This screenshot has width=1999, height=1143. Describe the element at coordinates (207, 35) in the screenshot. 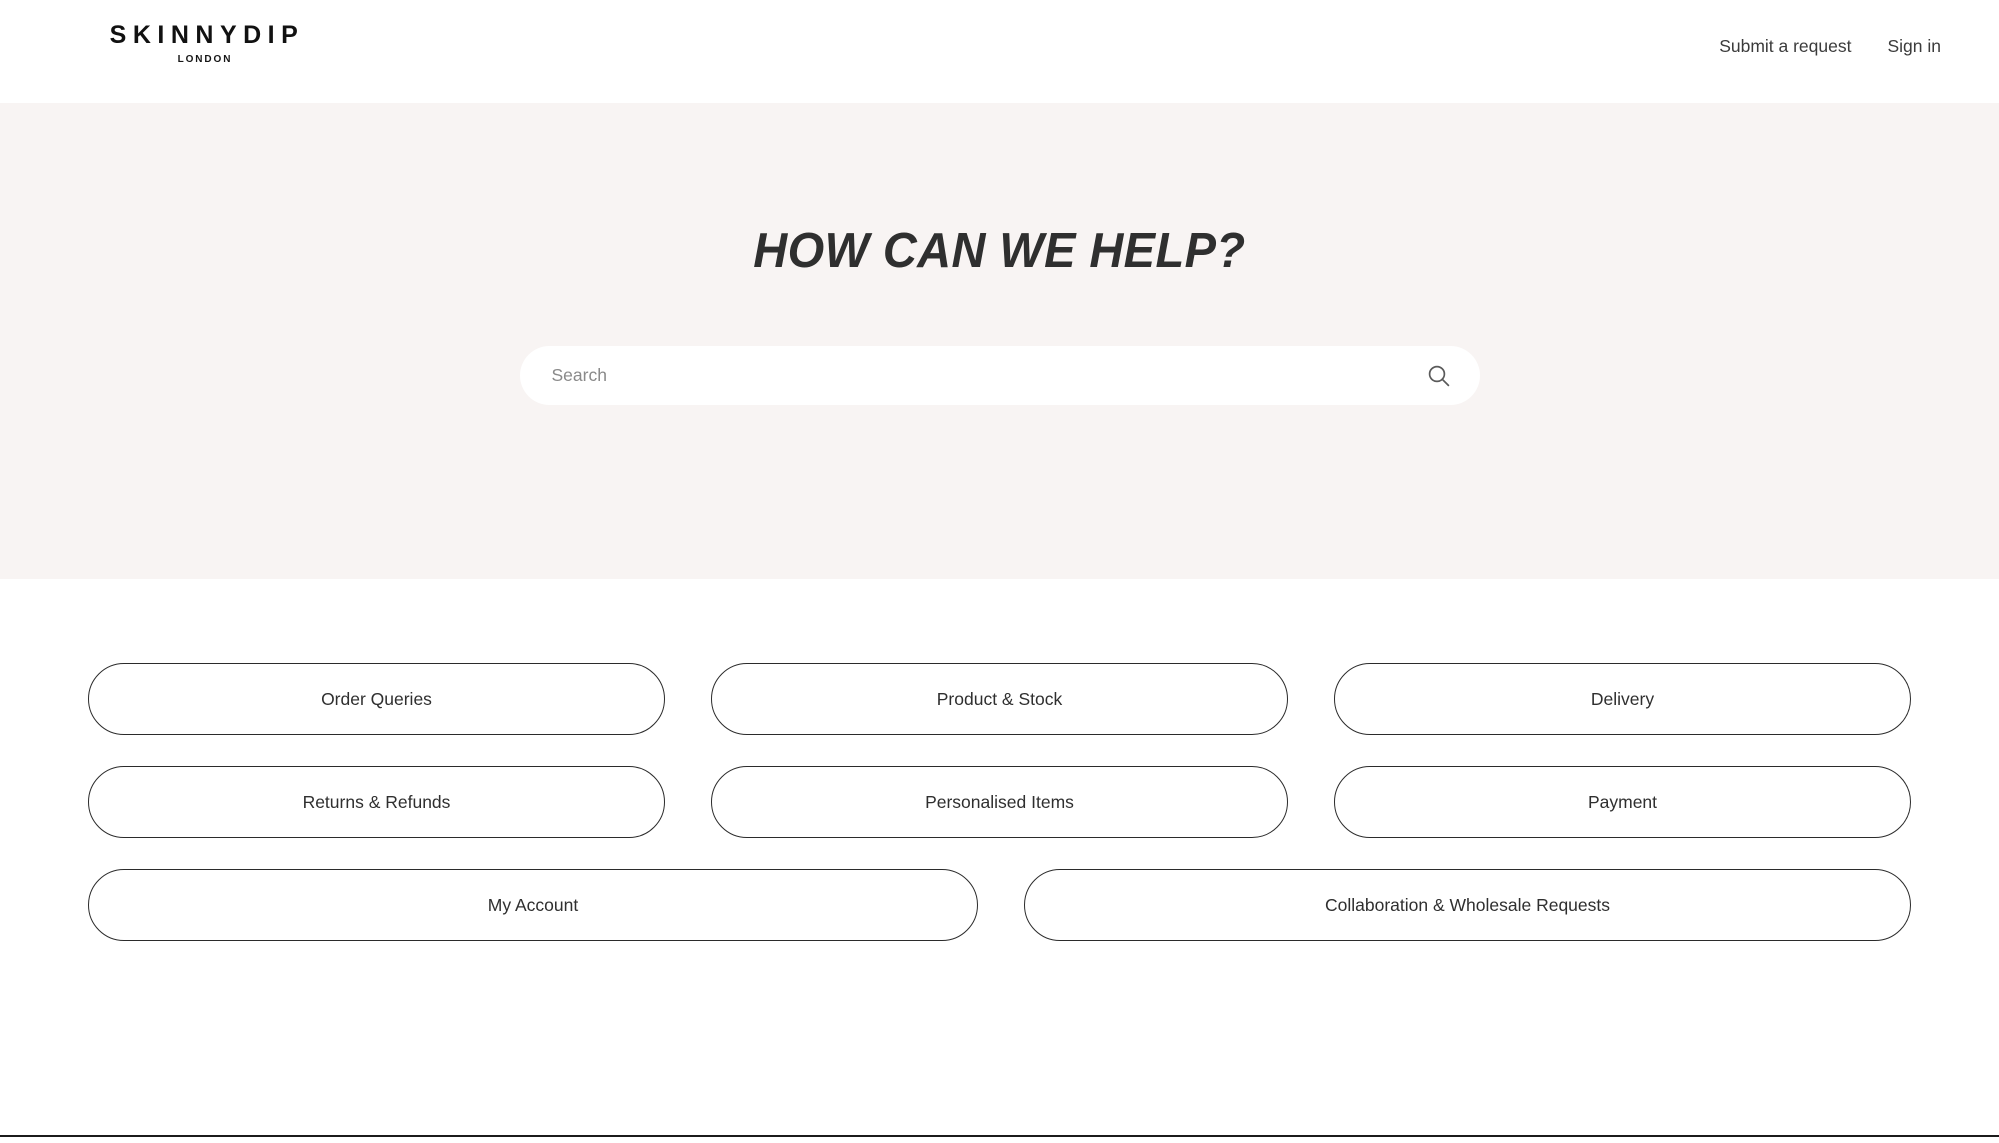

I see `brand-logo-wordmark: SKINNYDIP` at that location.